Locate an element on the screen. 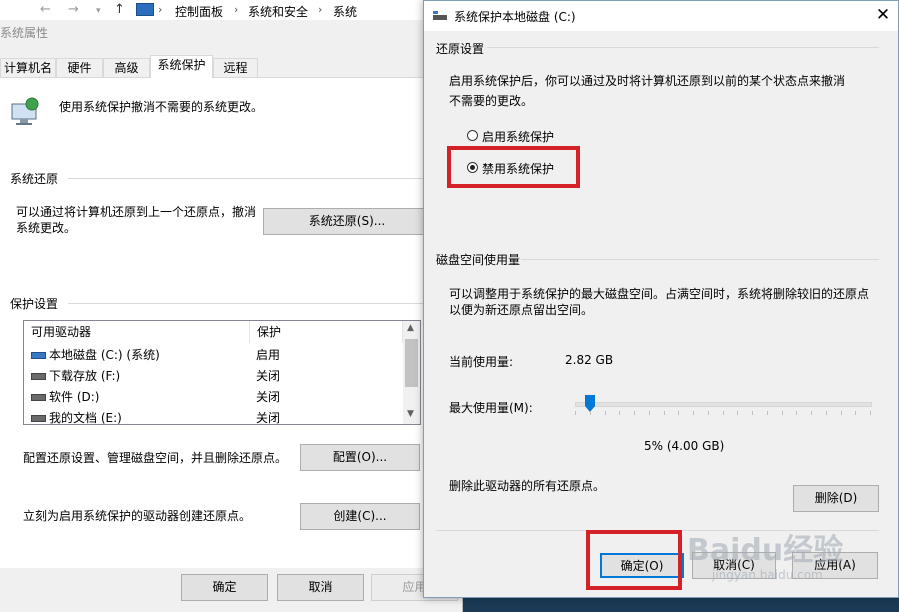  max-usage-slider is located at coordinates (723, 404).